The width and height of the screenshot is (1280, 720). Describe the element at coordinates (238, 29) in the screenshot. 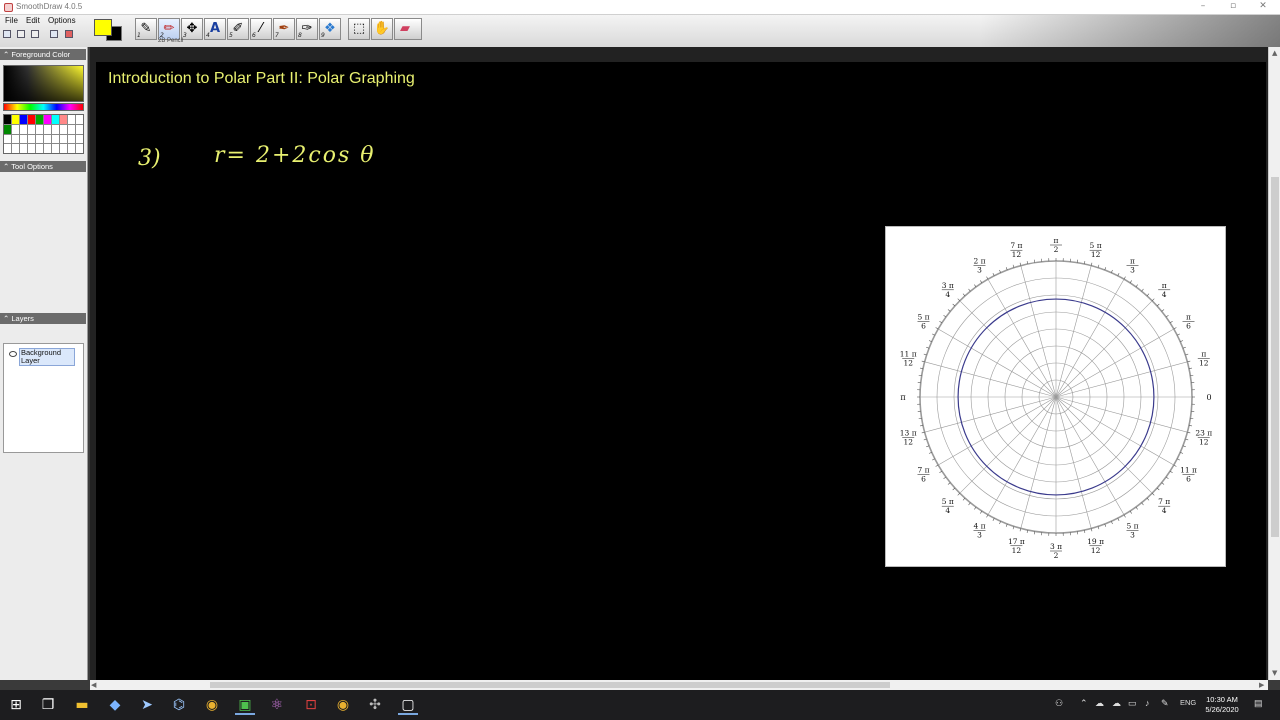

I see `tool-airbrush: ✐ 5` at that location.